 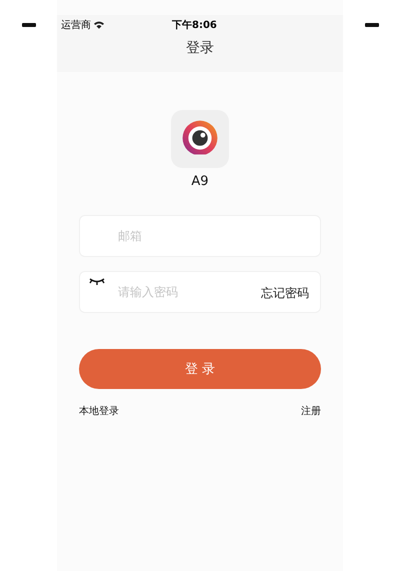 I want to click on status-time: 下午8:06, so click(x=194, y=25).